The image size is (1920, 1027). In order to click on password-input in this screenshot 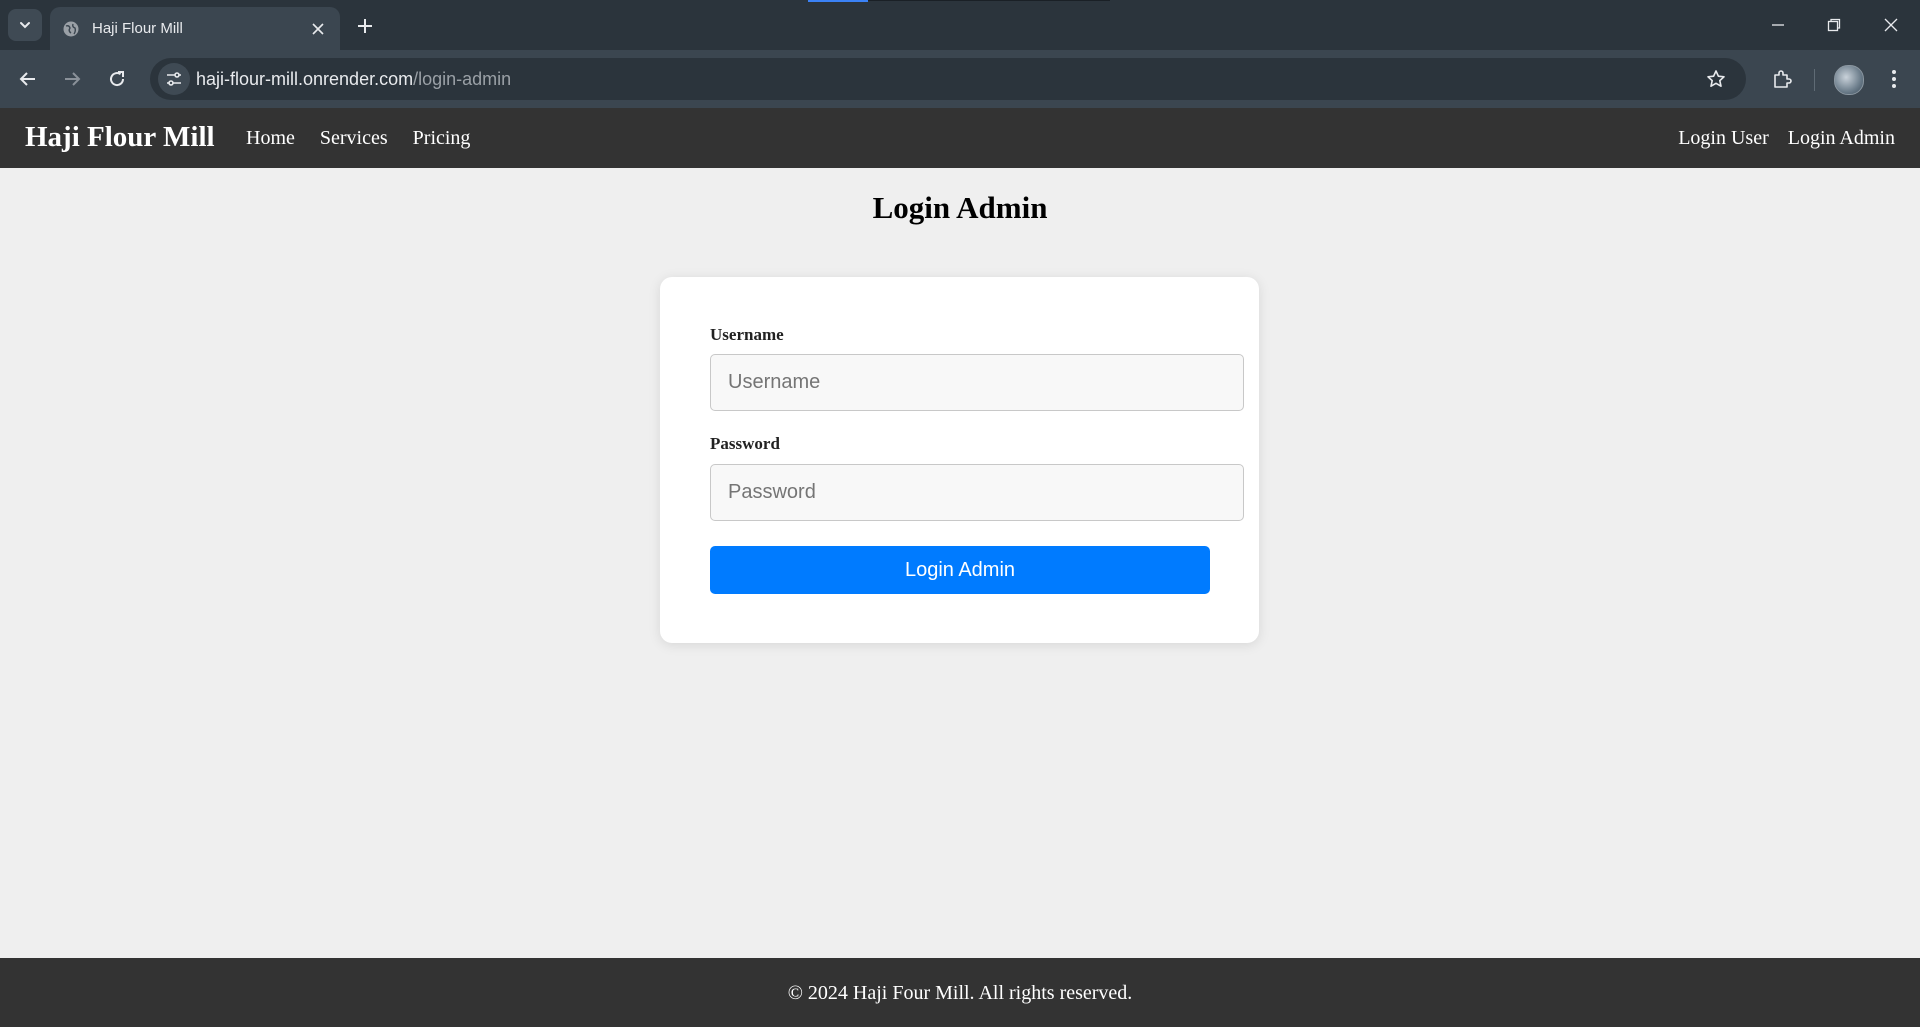, I will do `click(977, 492)`.